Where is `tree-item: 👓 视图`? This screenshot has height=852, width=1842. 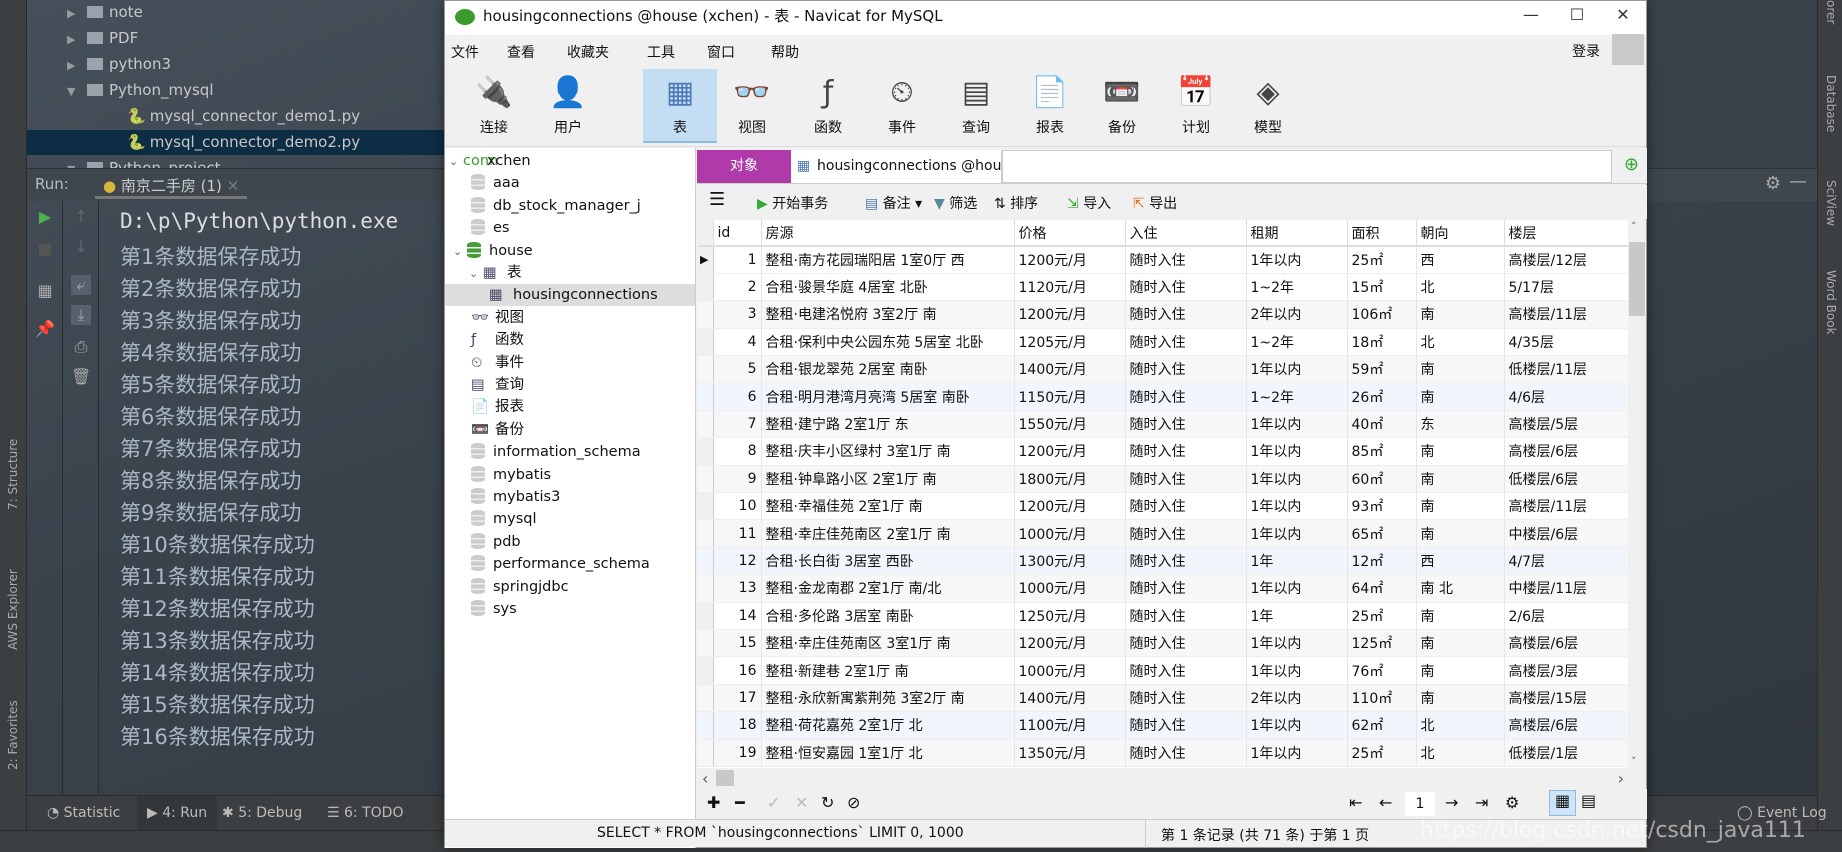 tree-item: 👓 视图 is located at coordinates (497, 318).